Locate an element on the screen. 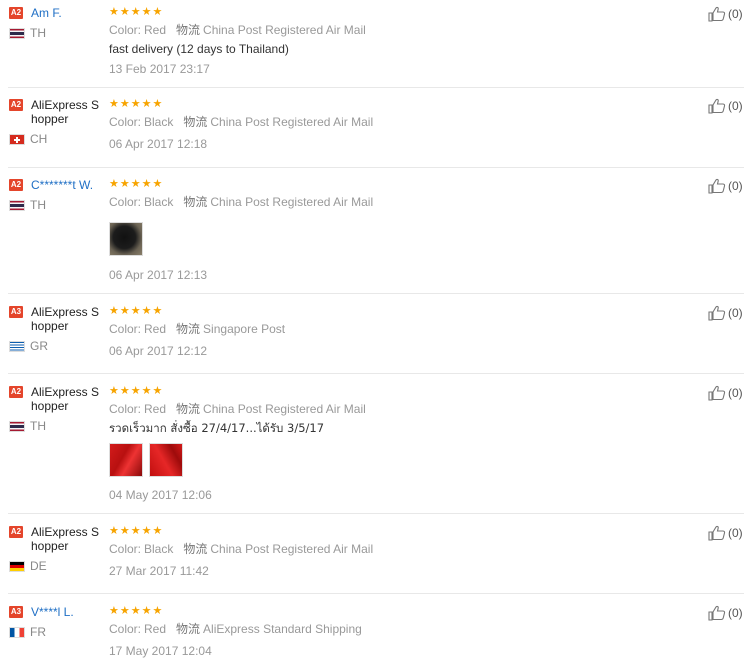 Image resolution: width=748 pixels, height=671 pixels. buyer-level-badge: A2 is located at coordinates (16, 532).